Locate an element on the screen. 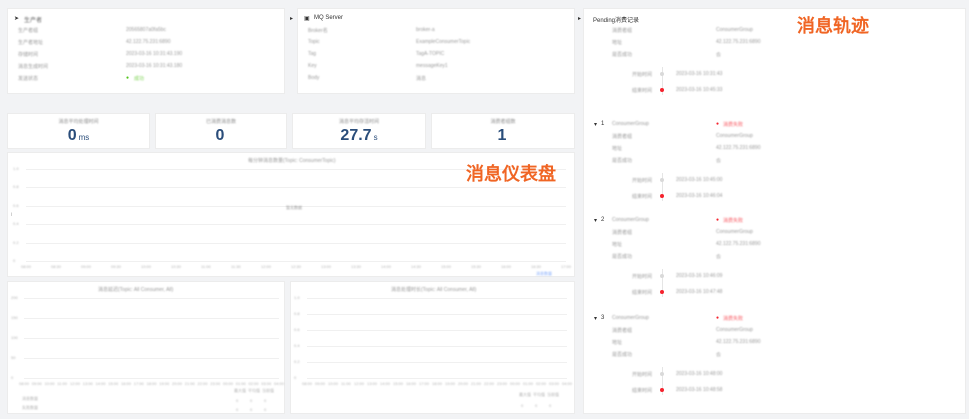 This screenshot has width=969, height=419. x-tick-label: 22:00 is located at coordinates (202, 383).